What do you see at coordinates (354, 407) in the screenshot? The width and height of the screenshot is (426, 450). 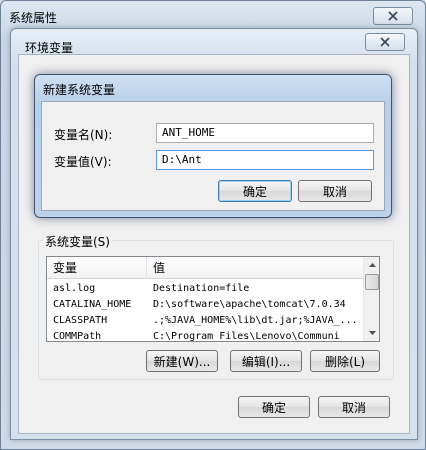 I see `cancel-button: 取消` at bounding box center [354, 407].